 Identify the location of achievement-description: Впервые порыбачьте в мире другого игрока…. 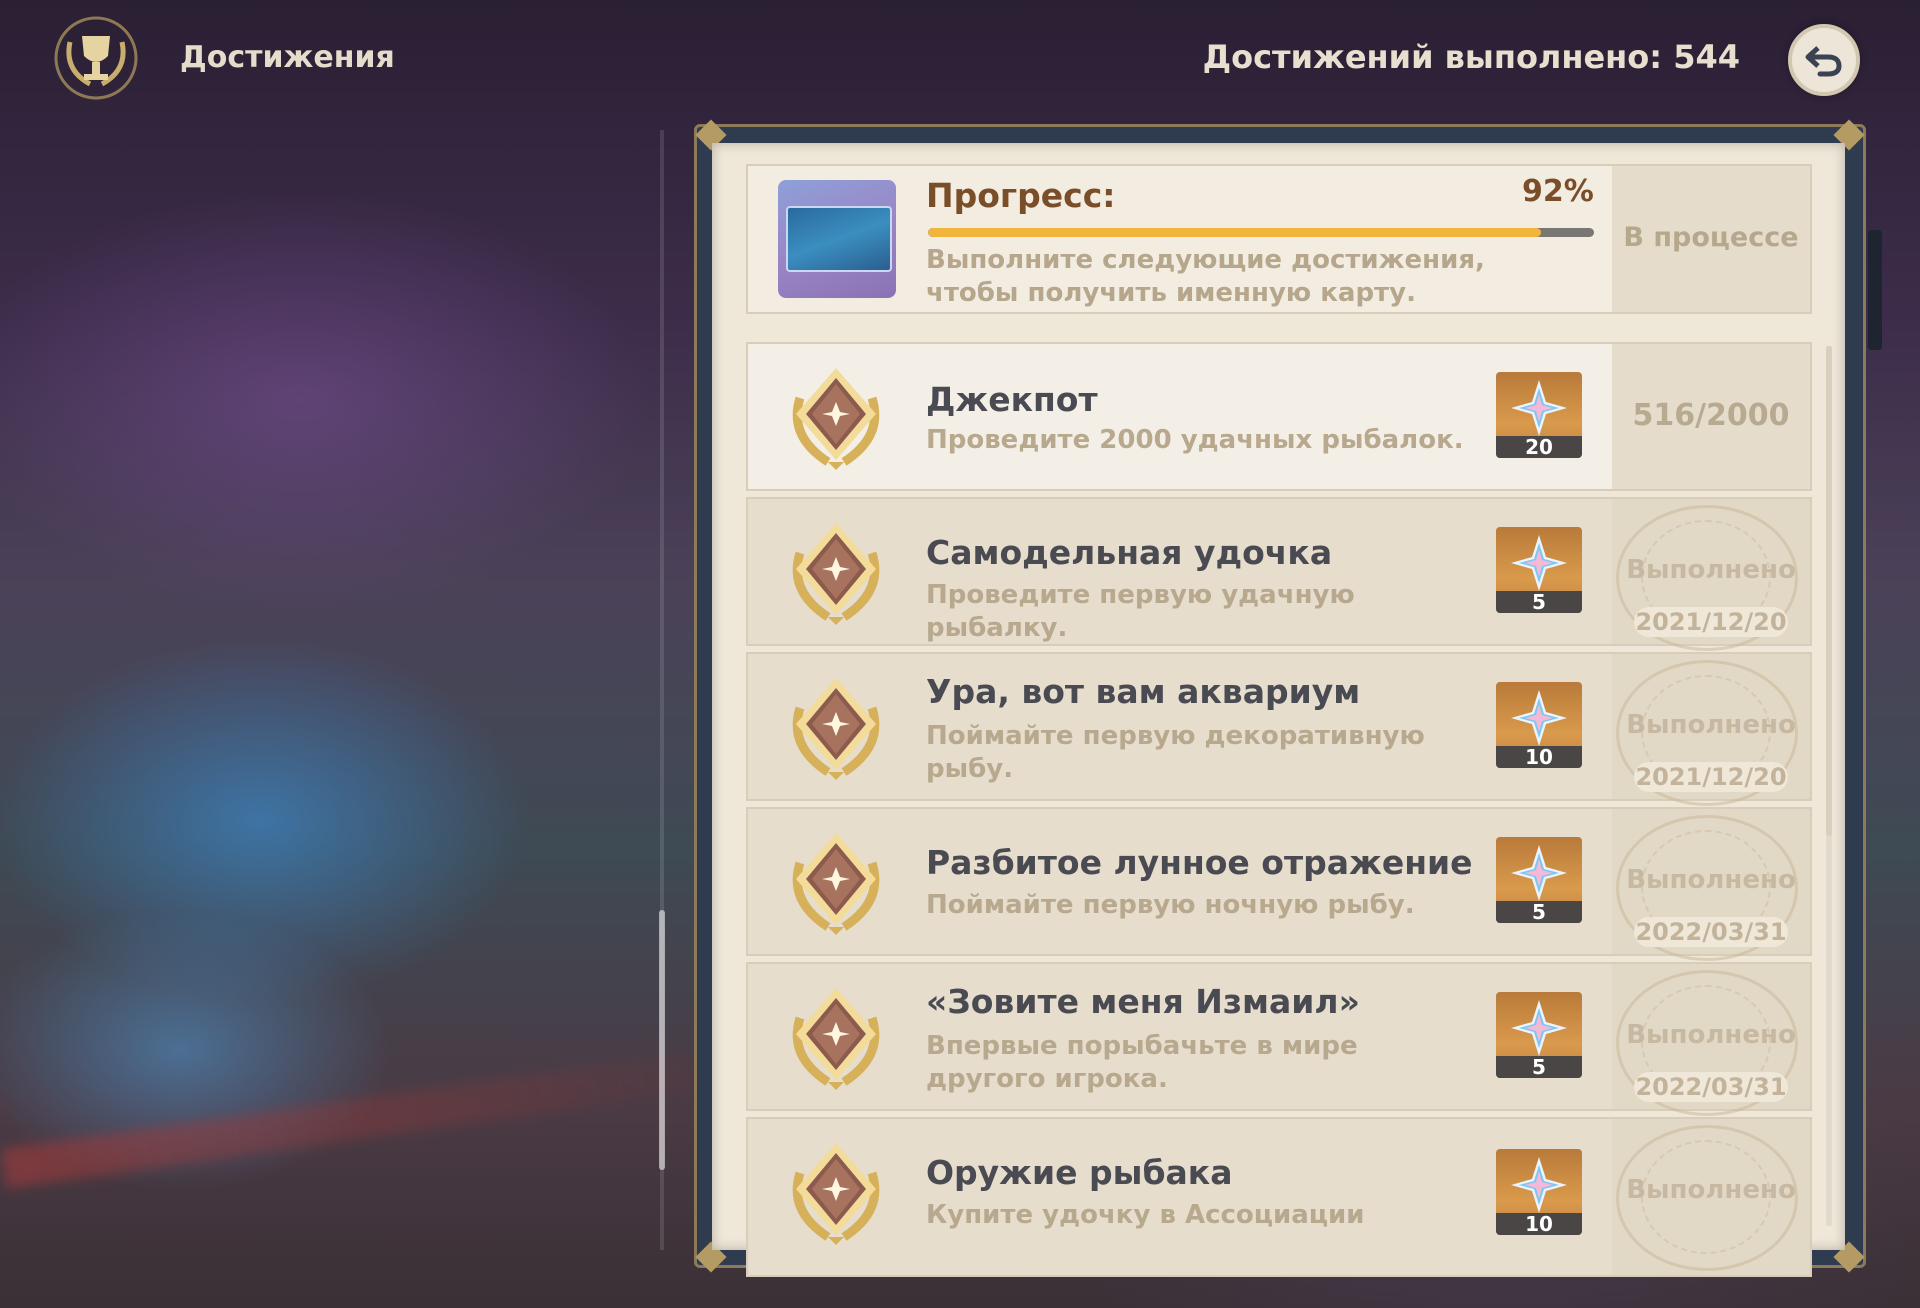
(1142, 1062).